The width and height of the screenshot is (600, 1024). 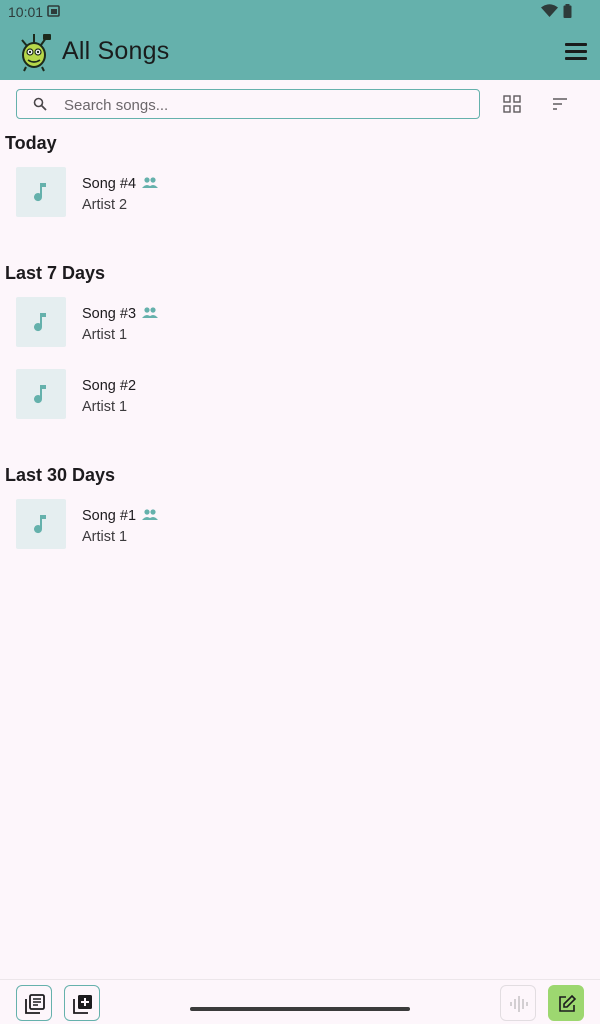 What do you see at coordinates (567, 11) in the screenshot?
I see `battery-icon` at bounding box center [567, 11].